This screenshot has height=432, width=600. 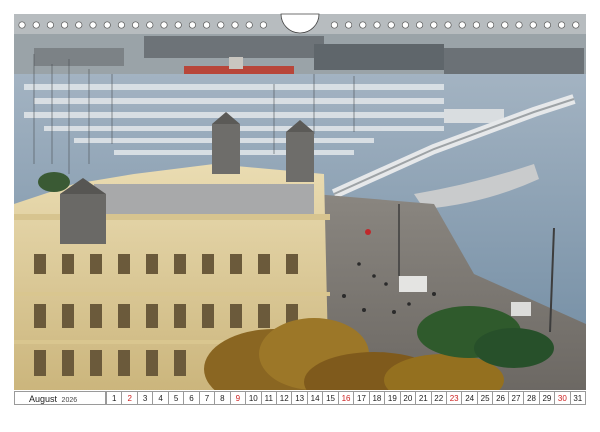 I want to click on day-cell: 7, so click(x=207, y=398).